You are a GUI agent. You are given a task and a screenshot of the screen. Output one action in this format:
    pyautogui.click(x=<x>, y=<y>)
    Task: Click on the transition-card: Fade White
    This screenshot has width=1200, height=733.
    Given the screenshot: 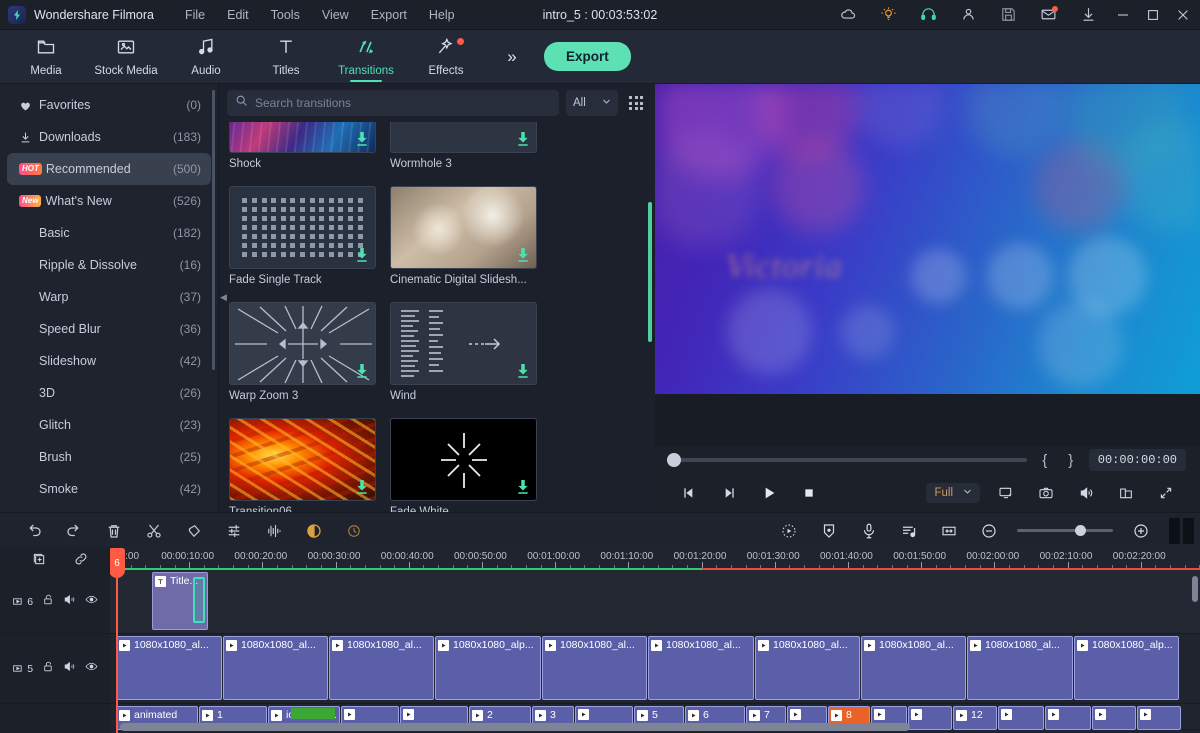 What is the action you would take?
    pyautogui.click(x=463, y=465)
    